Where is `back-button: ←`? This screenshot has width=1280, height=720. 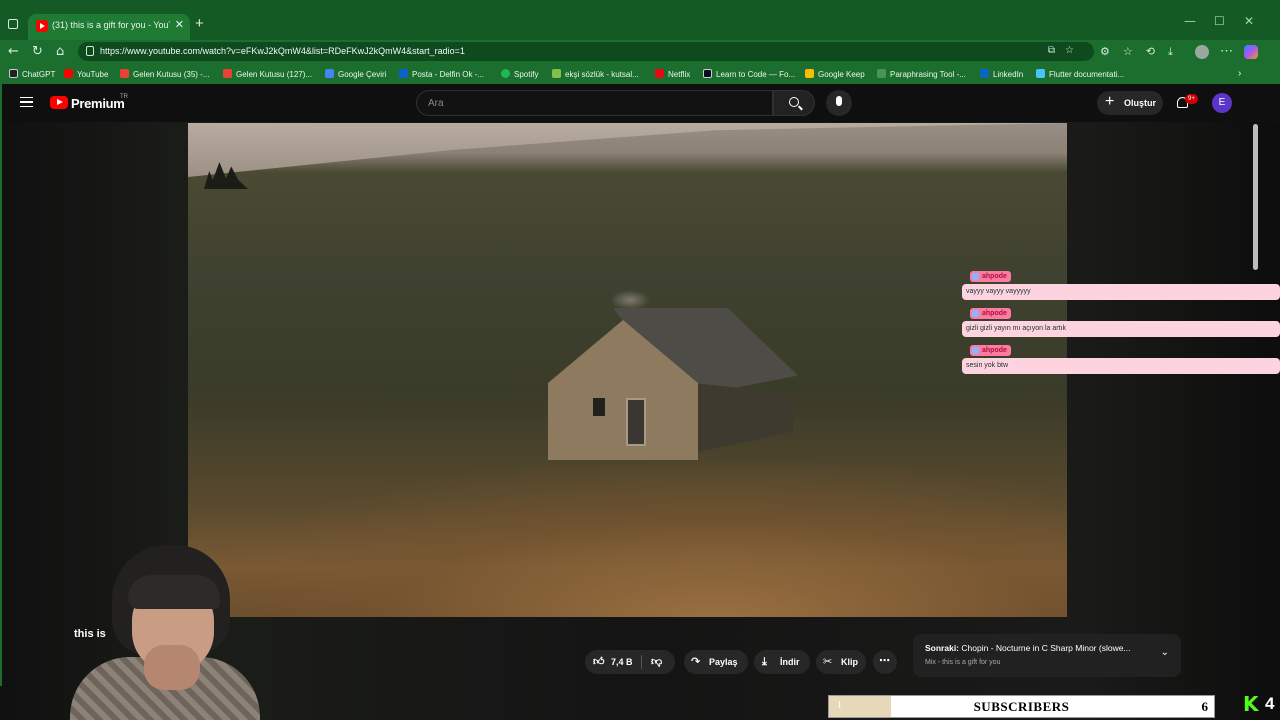
back-button: ← is located at coordinates (13, 51).